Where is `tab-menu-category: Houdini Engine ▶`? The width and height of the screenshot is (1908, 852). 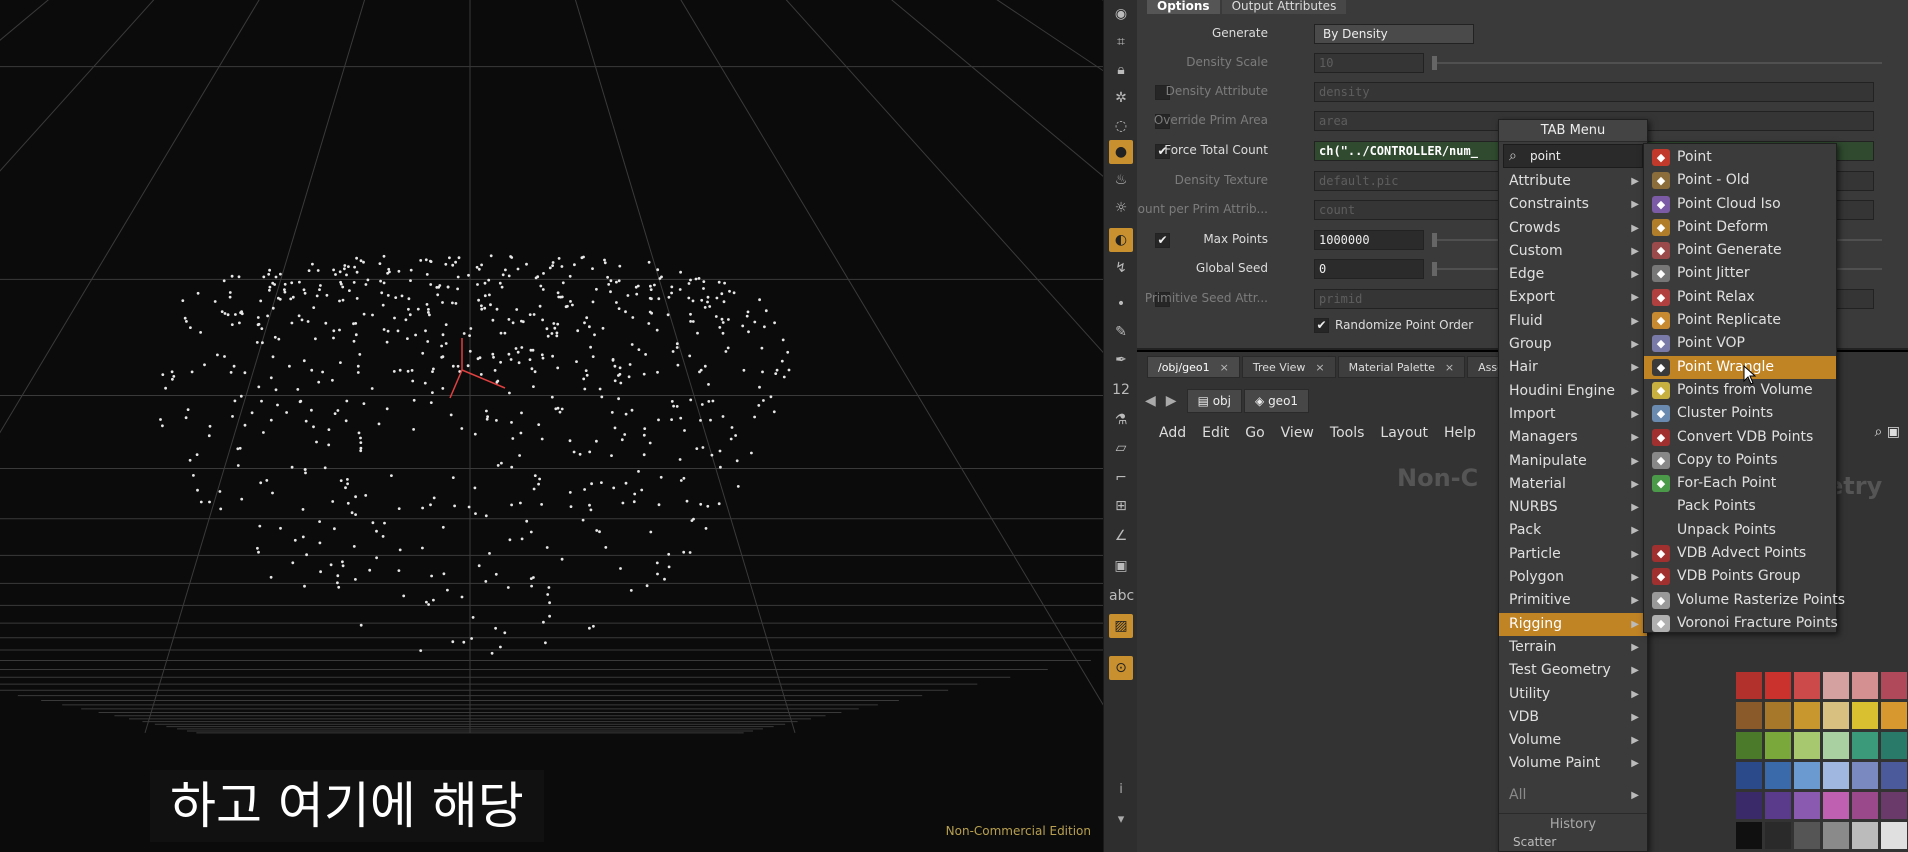 tab-menu-category: Houdini Engine ▶ is located at coordinates (1573, 391).